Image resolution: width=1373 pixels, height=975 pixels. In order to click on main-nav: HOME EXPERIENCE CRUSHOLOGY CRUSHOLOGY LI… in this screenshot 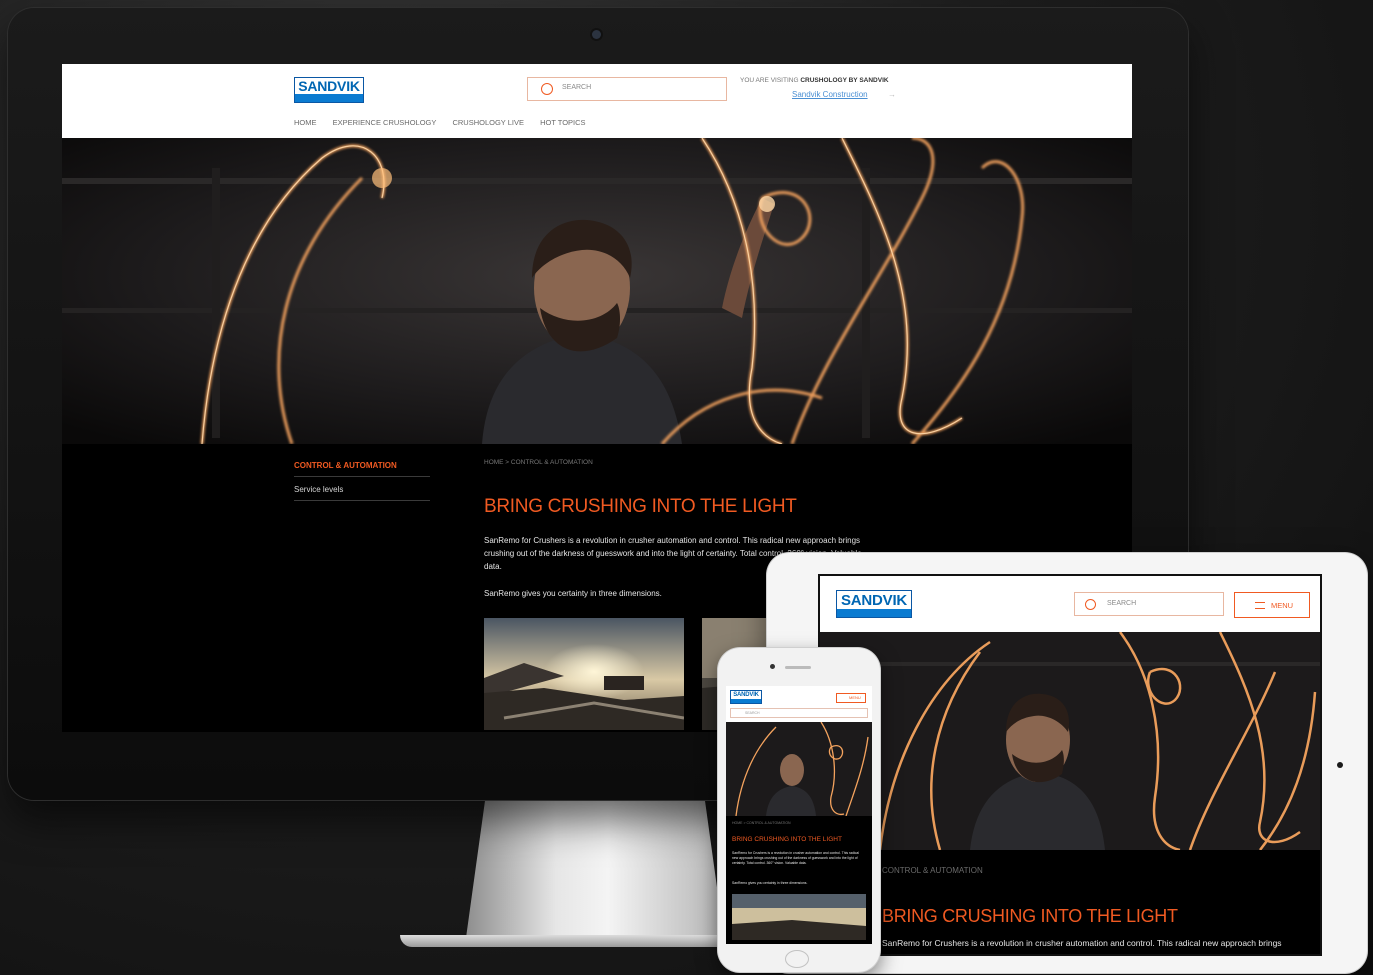, I will do `click(447, 122)`.